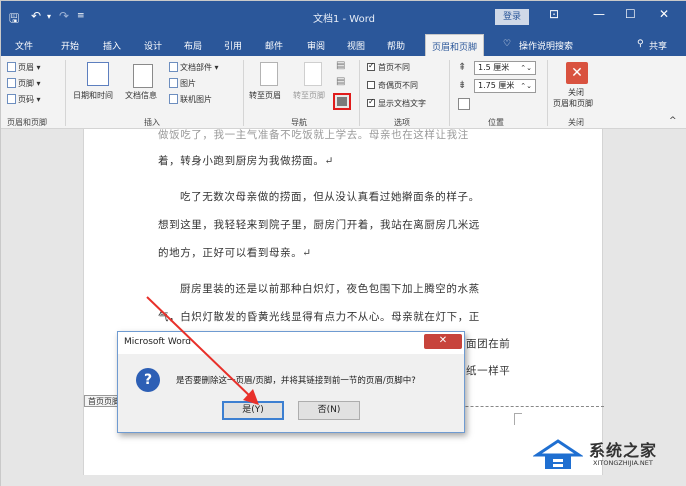  I want to click on watermark-url: XITONGZHIJIA.NET, so click(623, 463).